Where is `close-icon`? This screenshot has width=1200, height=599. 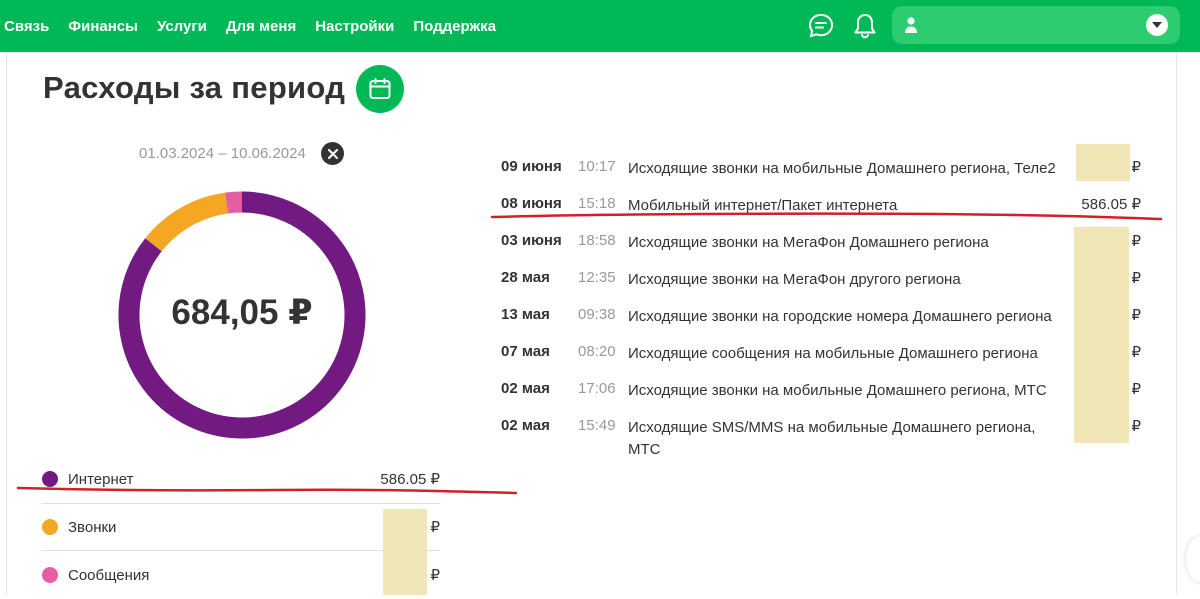 close-icon is located at coordinates (332, 153).